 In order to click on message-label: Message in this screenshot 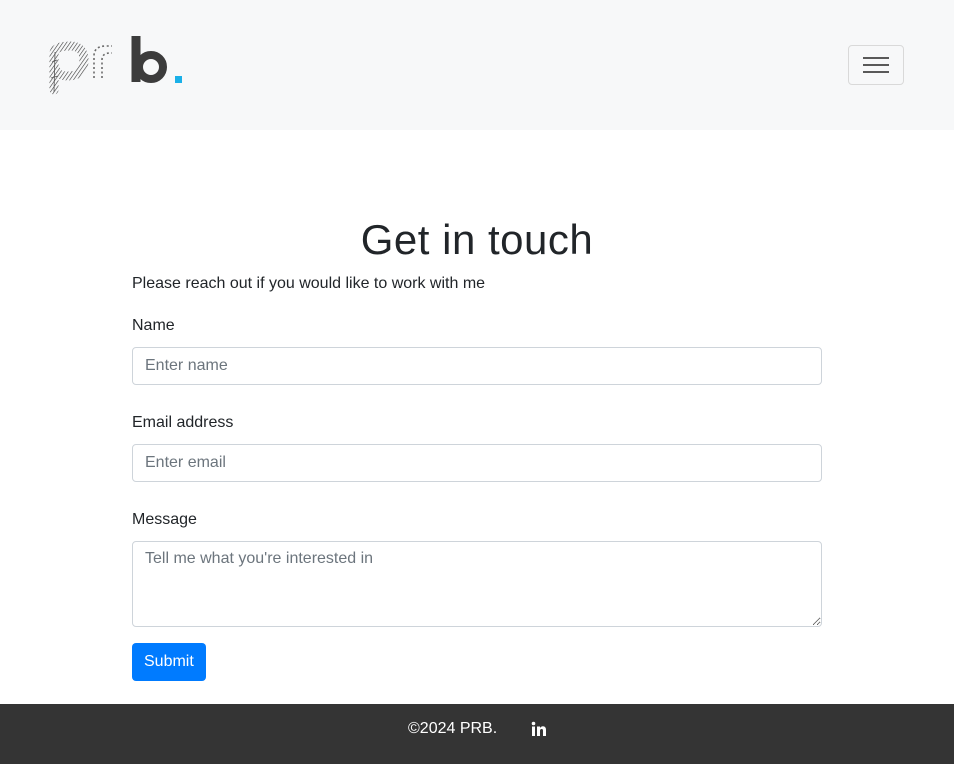, I will do `click(164, 519)`.